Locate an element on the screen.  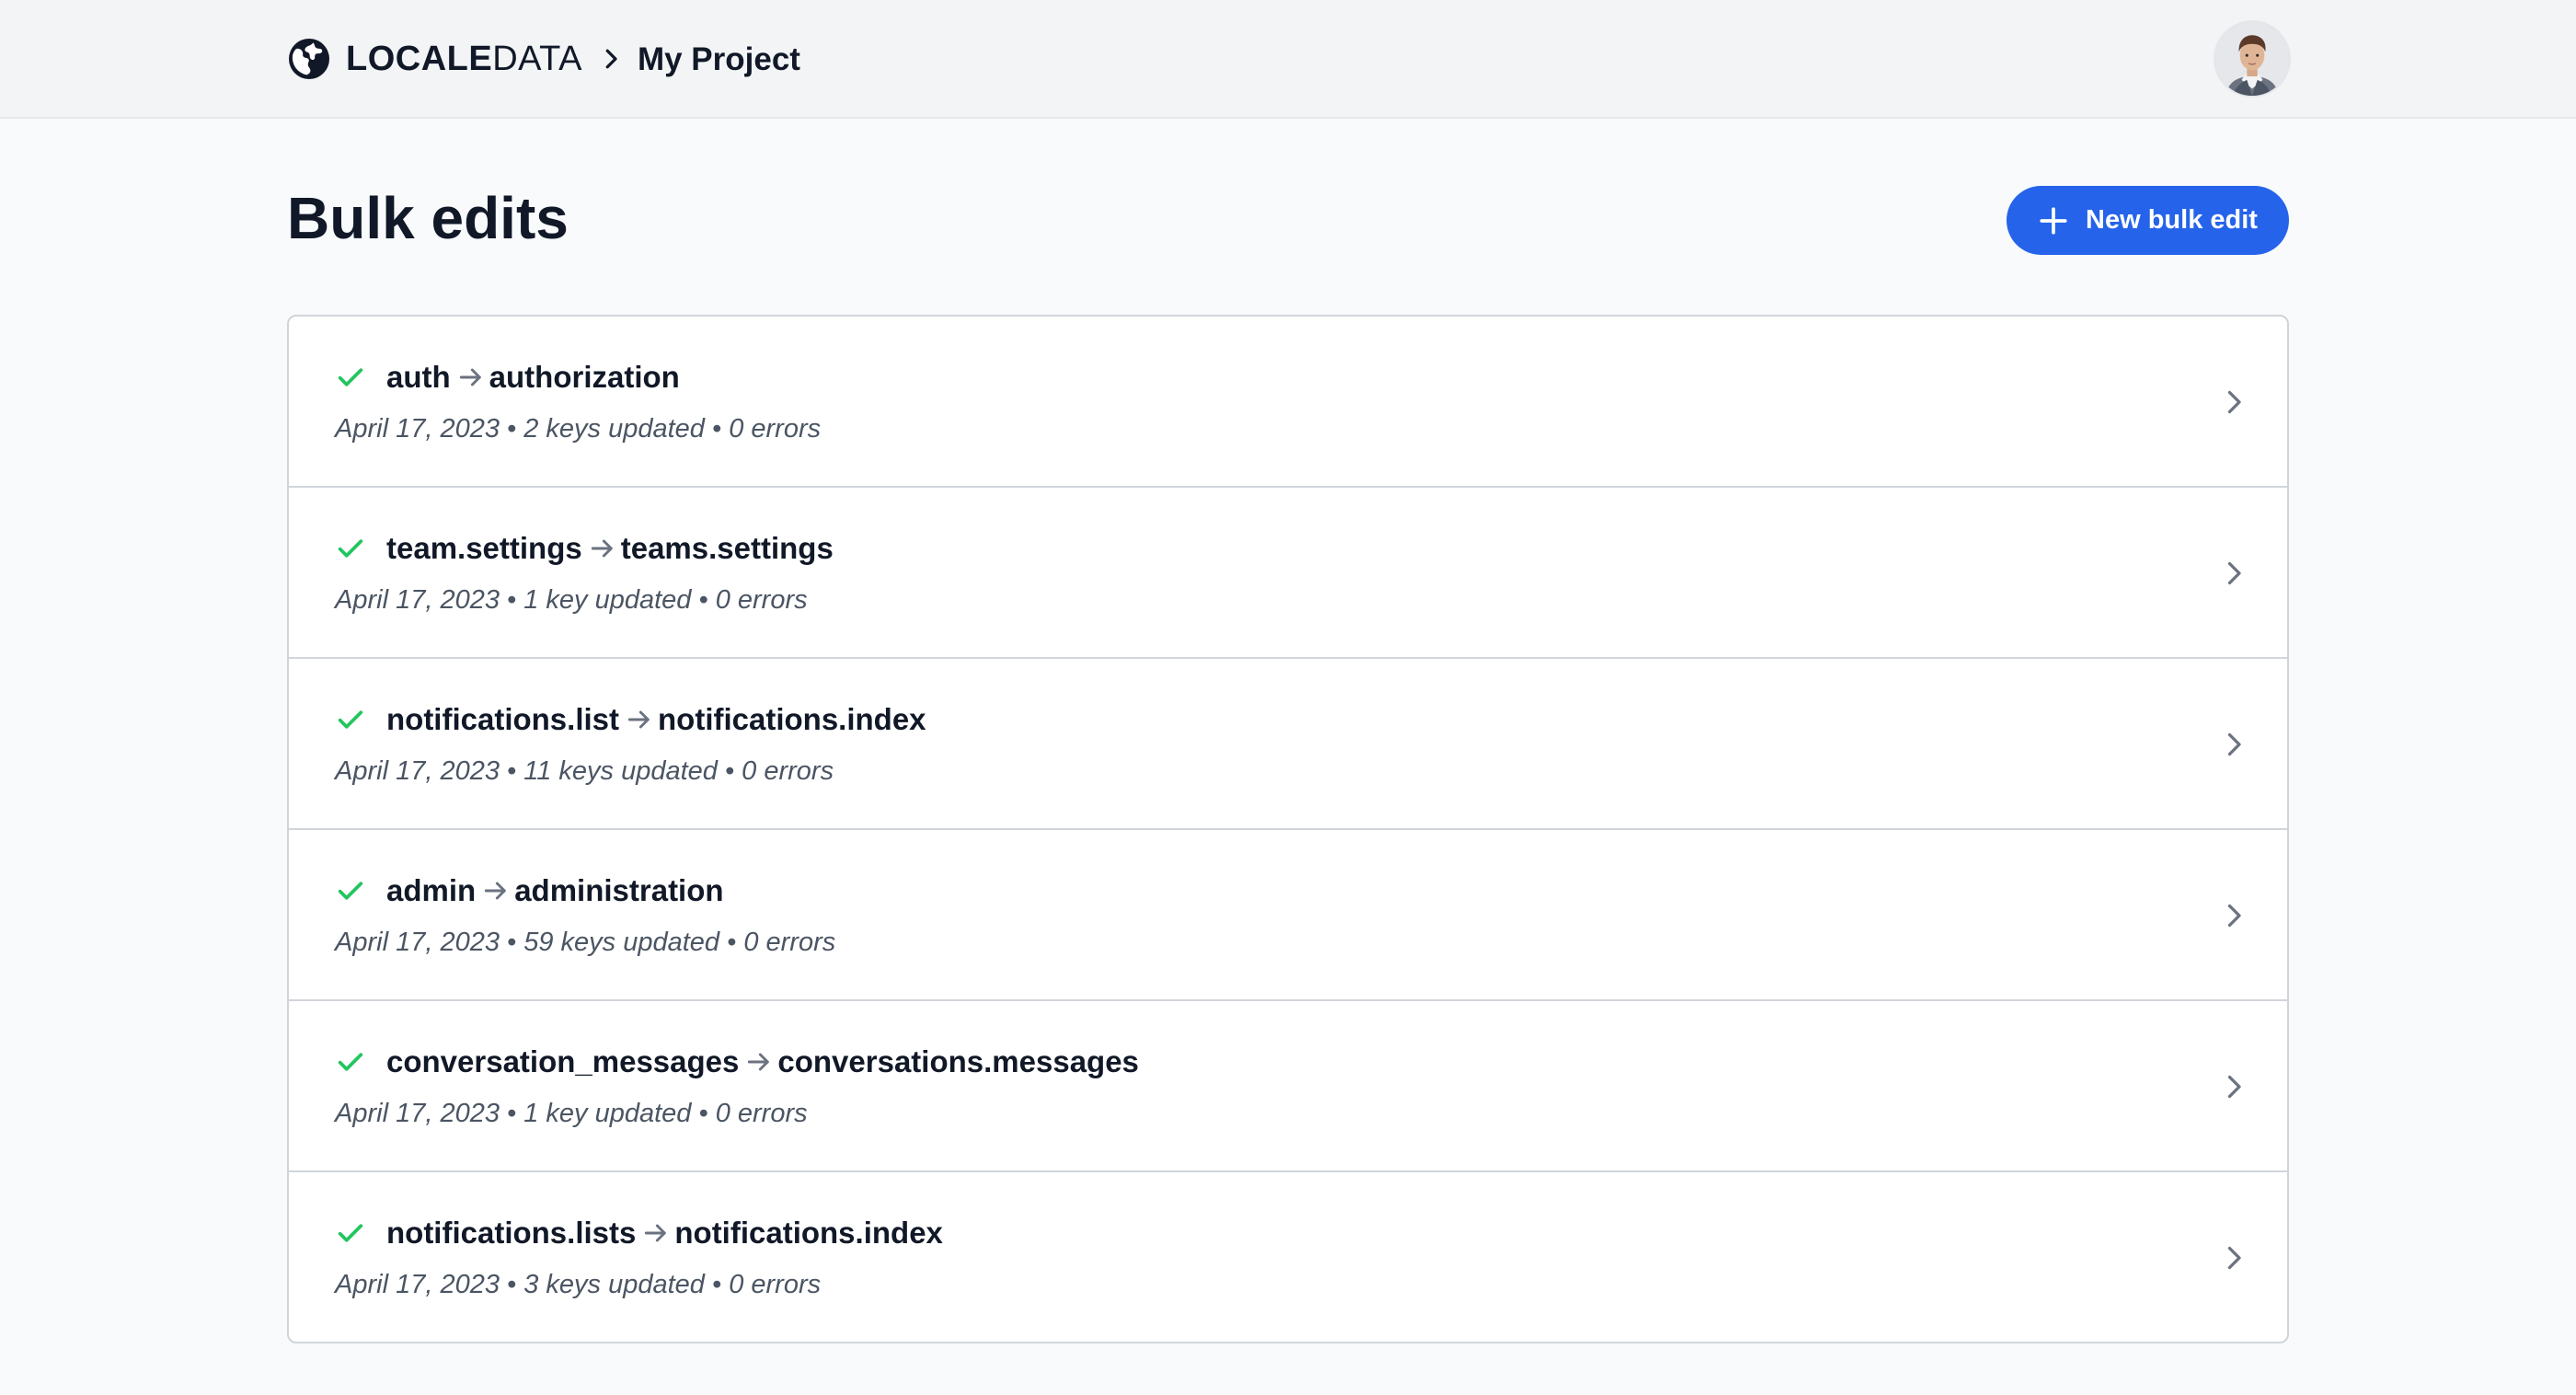
bulk-edit-from: team.settings is located at coordinates (484, 548).